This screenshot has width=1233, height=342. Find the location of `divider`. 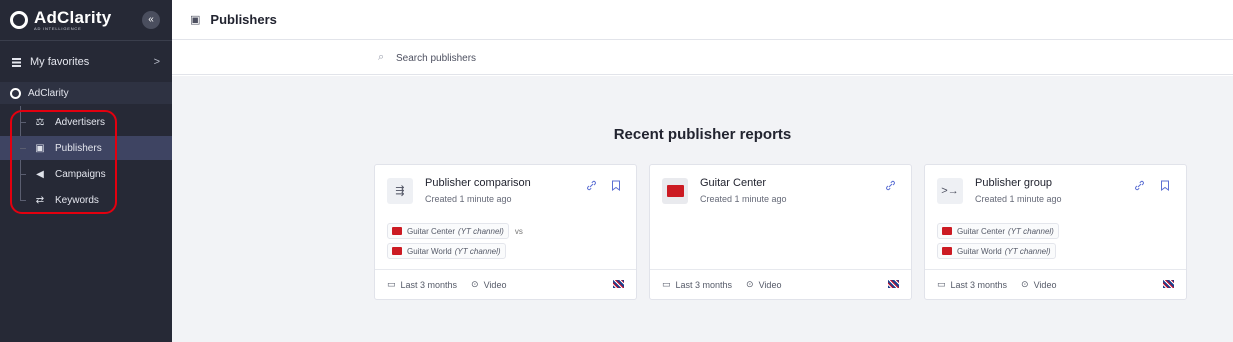

divider is located at coordinates (86, 40).